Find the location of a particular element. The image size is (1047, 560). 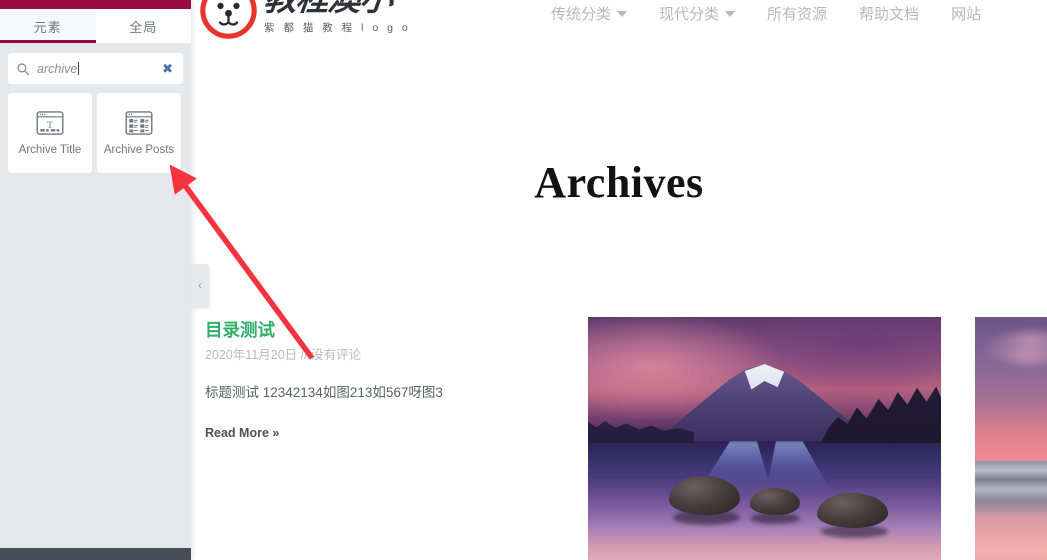

post-meta: 2020年11月20日 // 没有评论 is located at coordinates (283, 355).